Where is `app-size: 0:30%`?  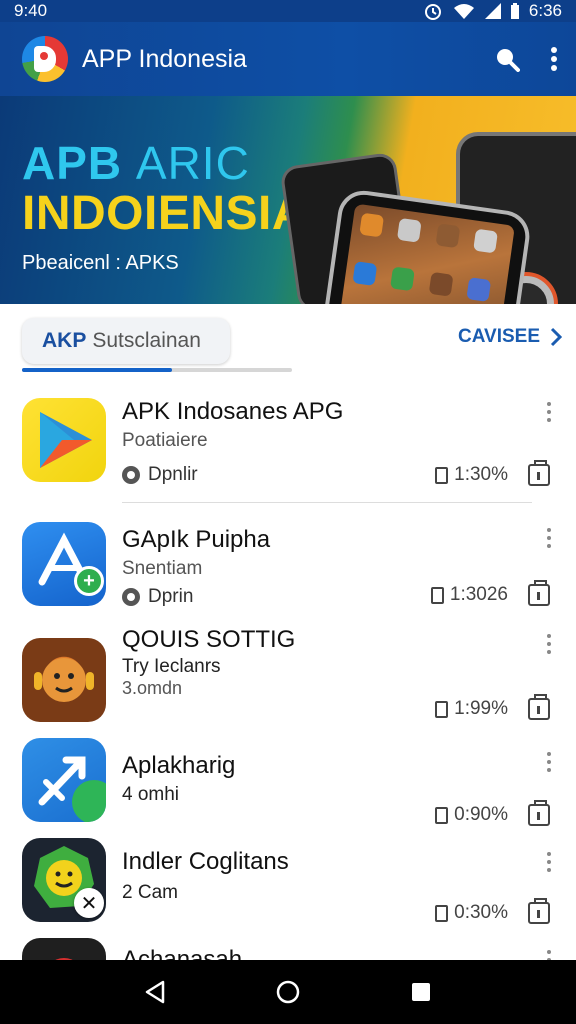 app-size: 0:30% is located at coordinates (471, 913).